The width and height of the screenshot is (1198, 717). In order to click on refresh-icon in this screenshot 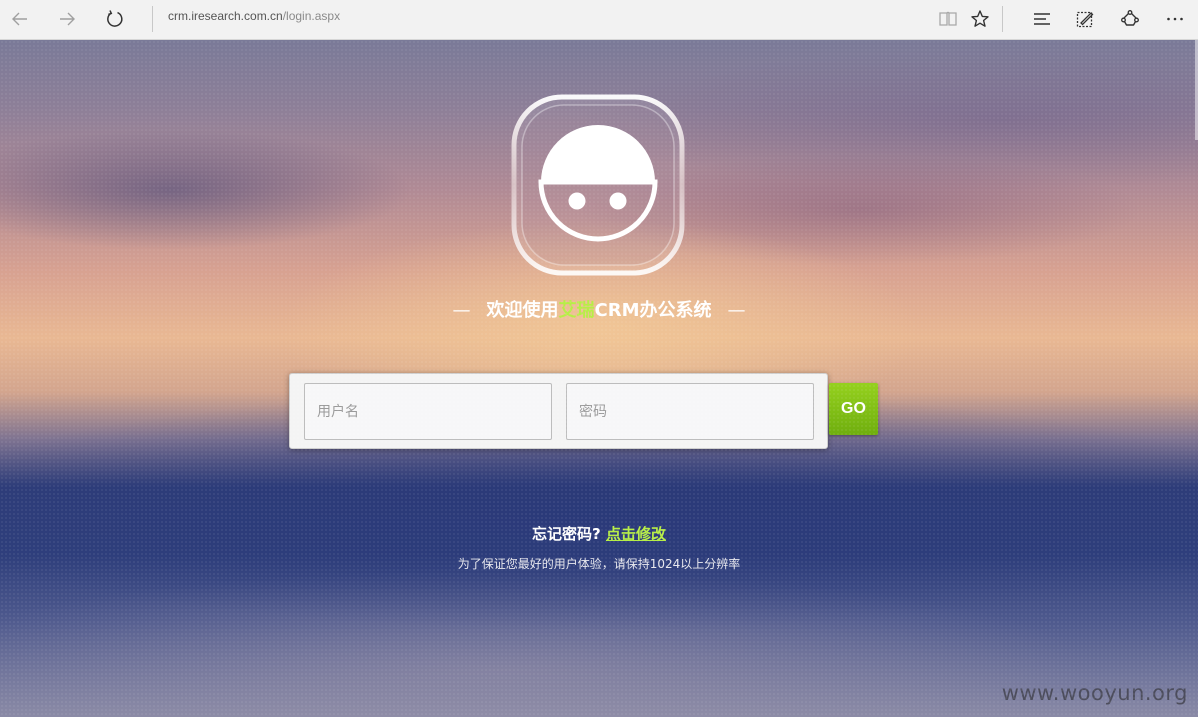, I will do `click(115, 18)`.